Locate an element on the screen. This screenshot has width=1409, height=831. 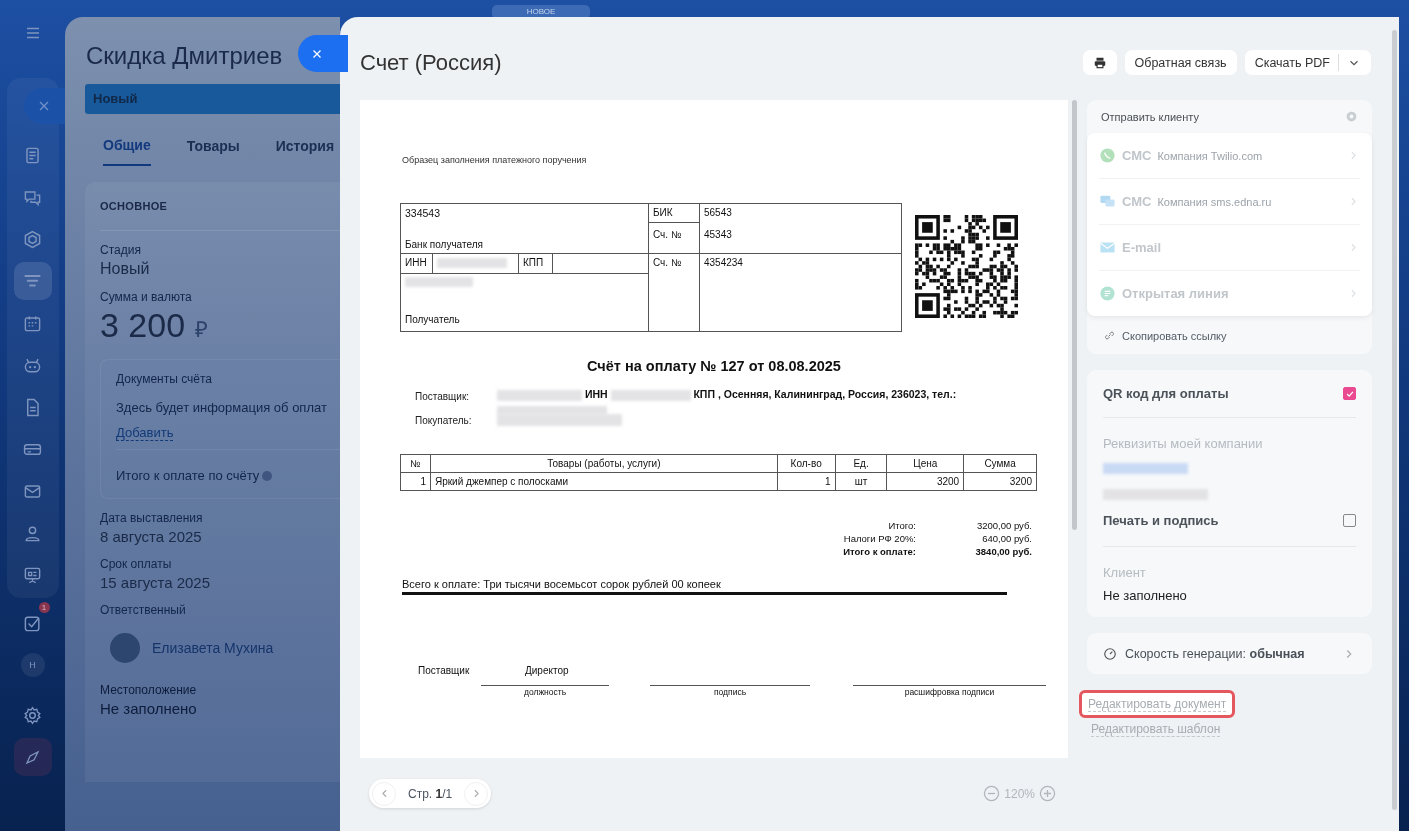
sidebar-item: 1 is located at coordinates (32, 623).